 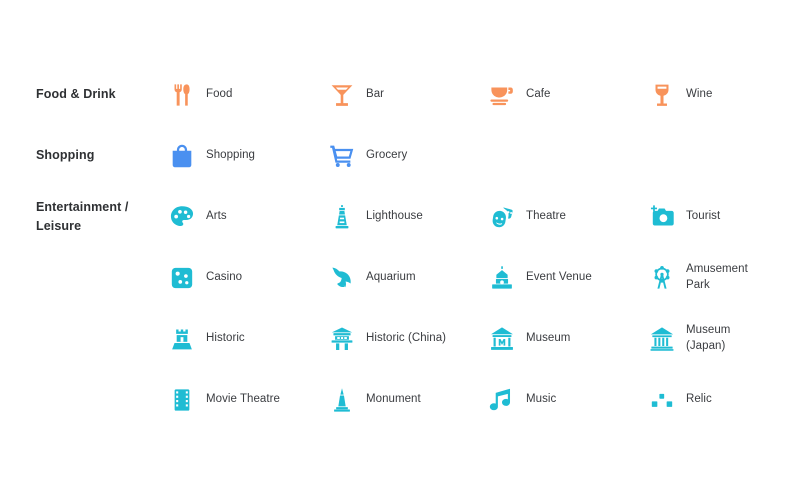 I want to click on cafe-icon, so click(x=502, y=95).